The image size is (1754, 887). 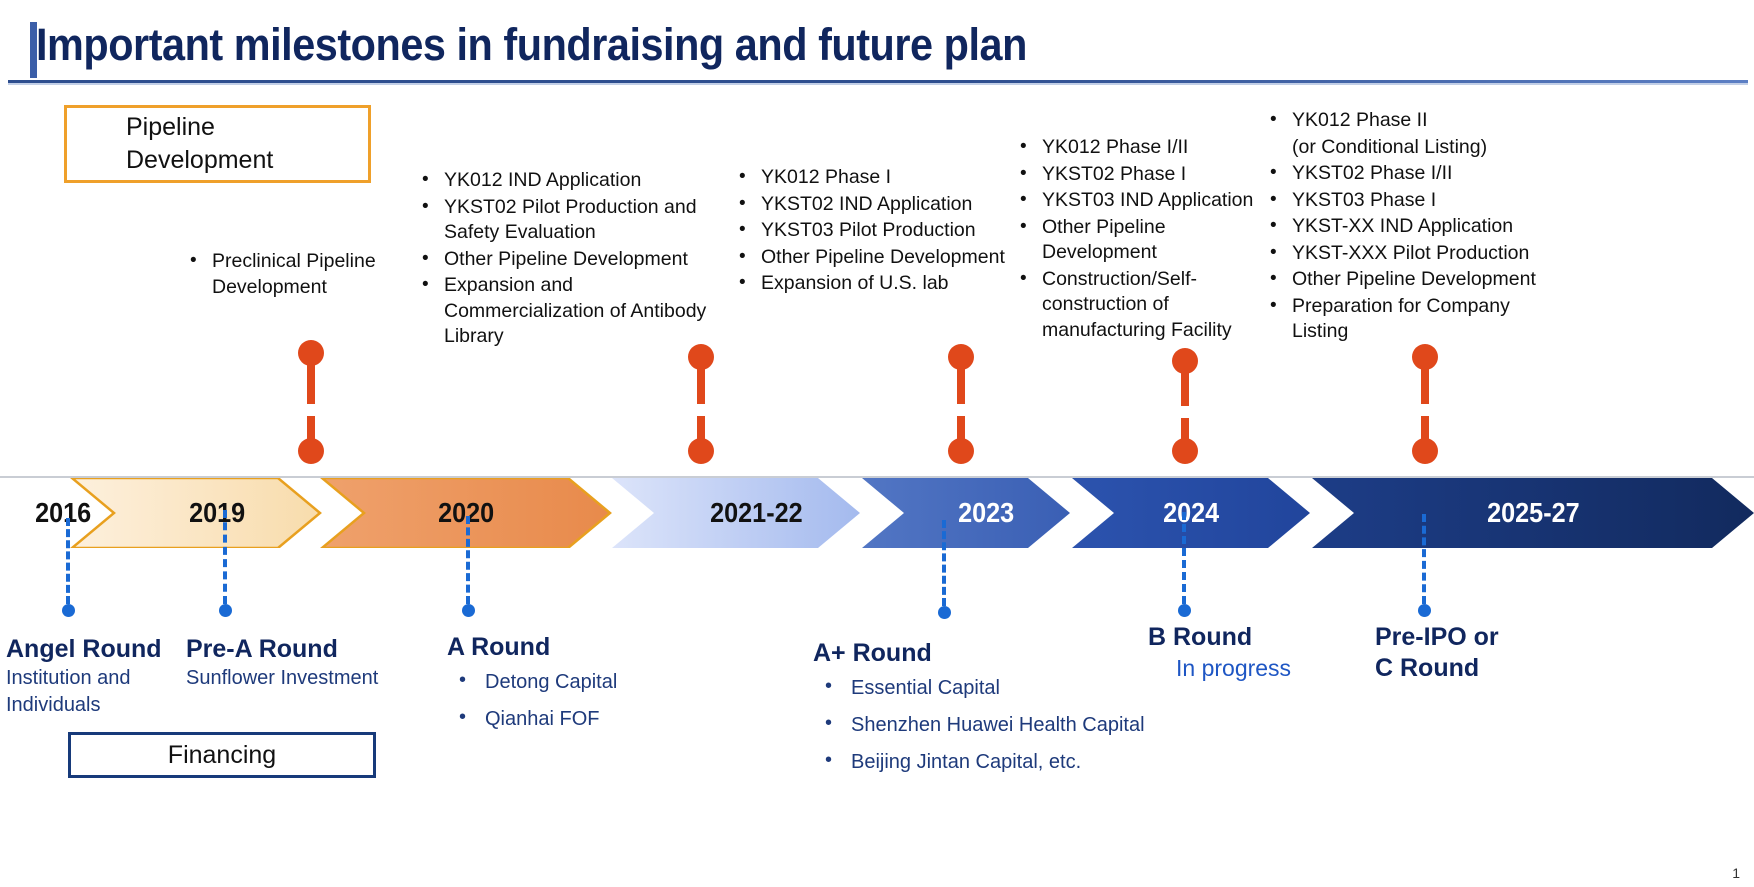 I want to click on list-item: YKST02 Phase I/II, so click(x=1408, y=173).